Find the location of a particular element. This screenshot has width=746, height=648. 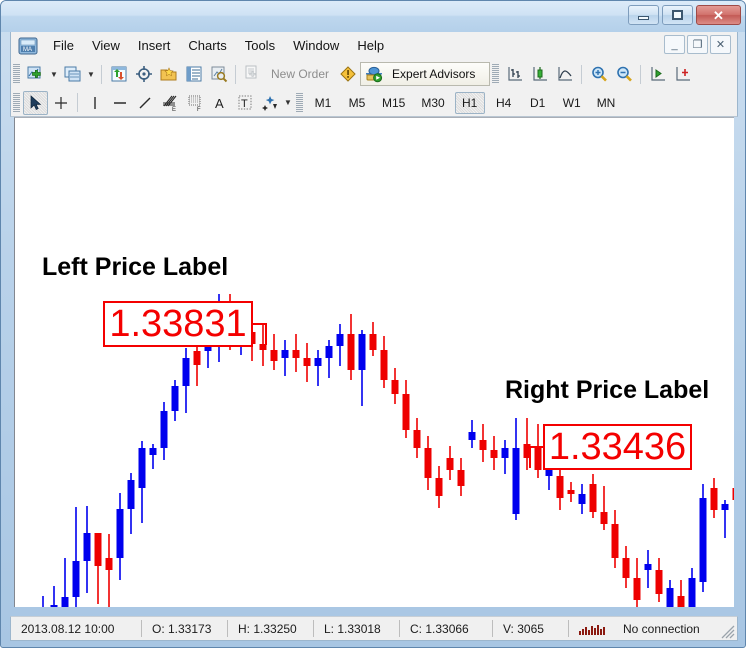

right-price-label: 1.33436 is located at coordinates (617, 447).